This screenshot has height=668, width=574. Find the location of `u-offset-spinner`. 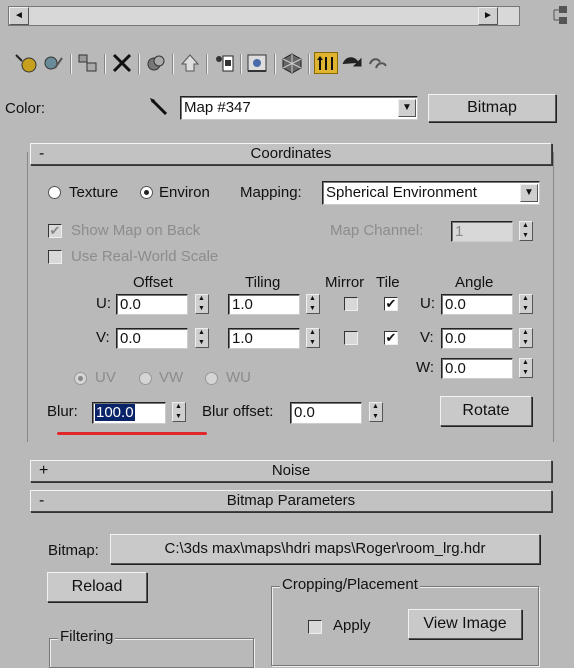

u-offset-spinner is located at coordinates (202, 304).